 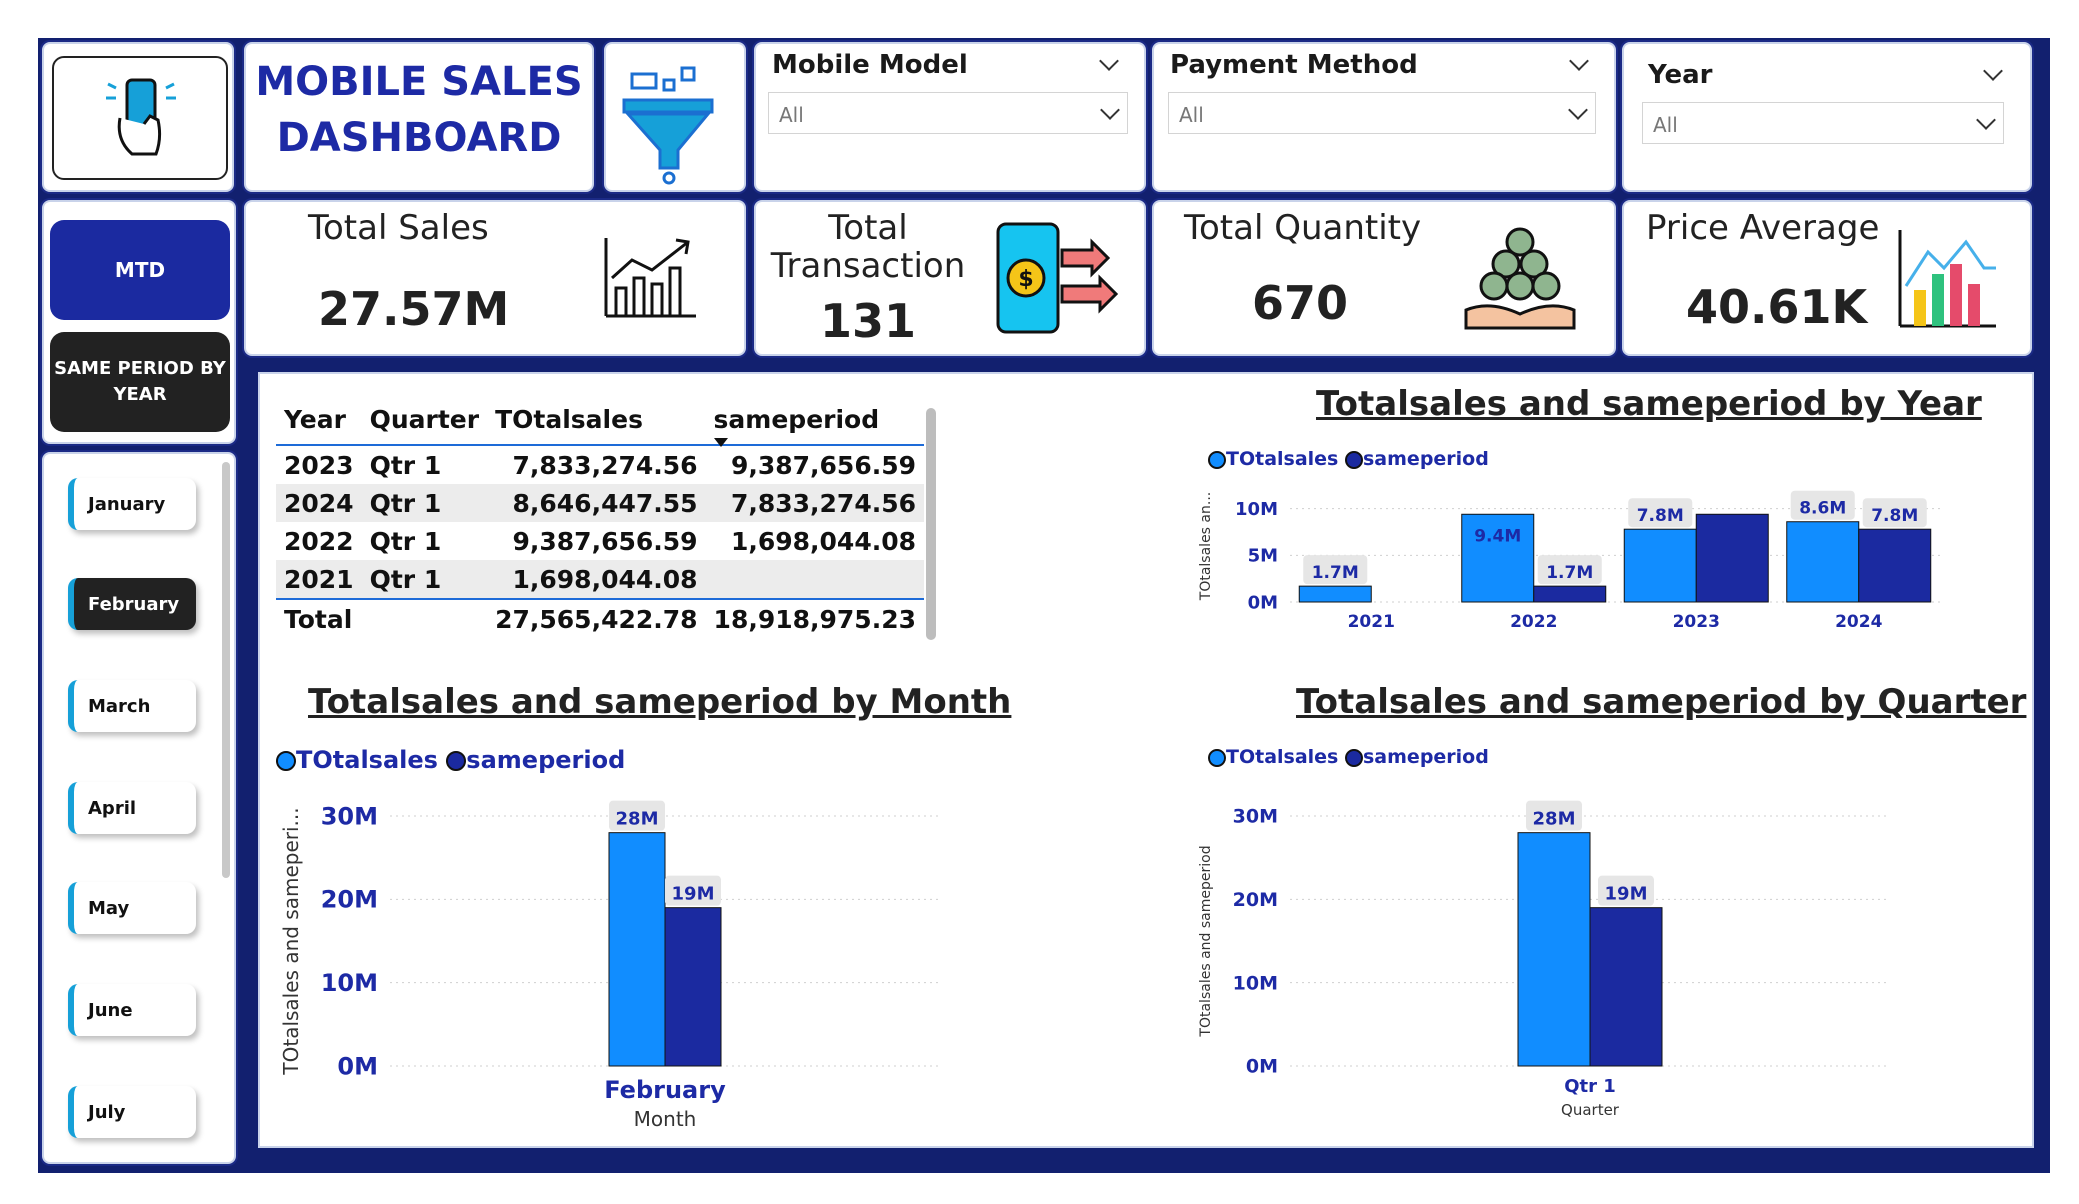 I want to click on month-button-january: January, so click(x=132, y=504).